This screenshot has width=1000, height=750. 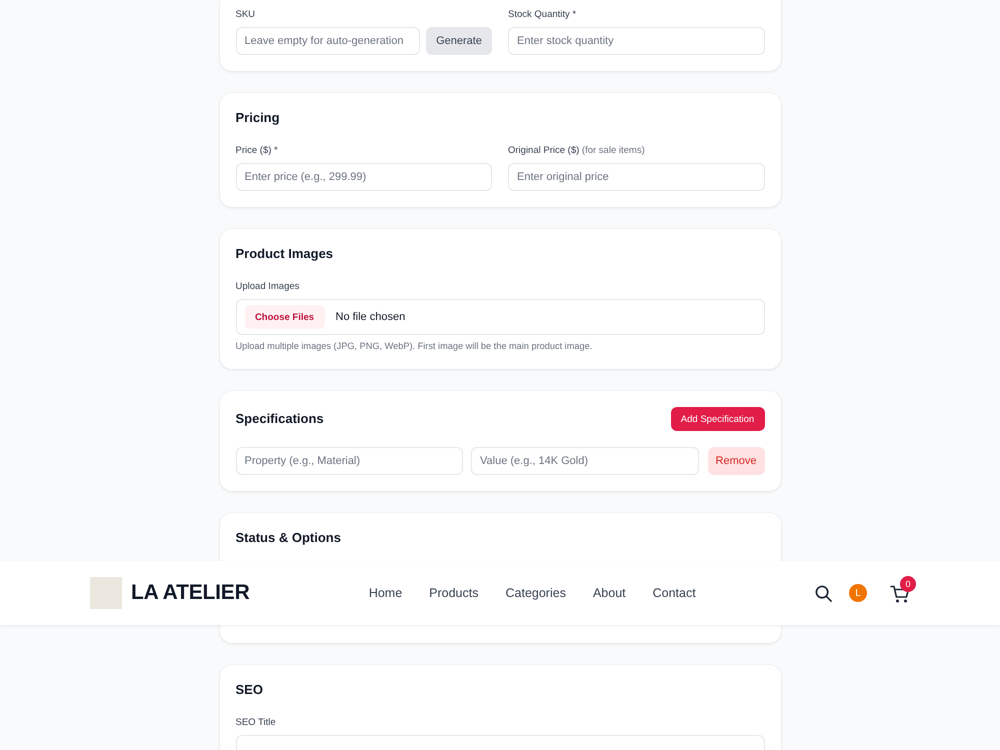 What do you see at coordinates (190, 593) in the screenshot?
I see `brand-name: LA ATELIER` at bounding box center [190, 593].